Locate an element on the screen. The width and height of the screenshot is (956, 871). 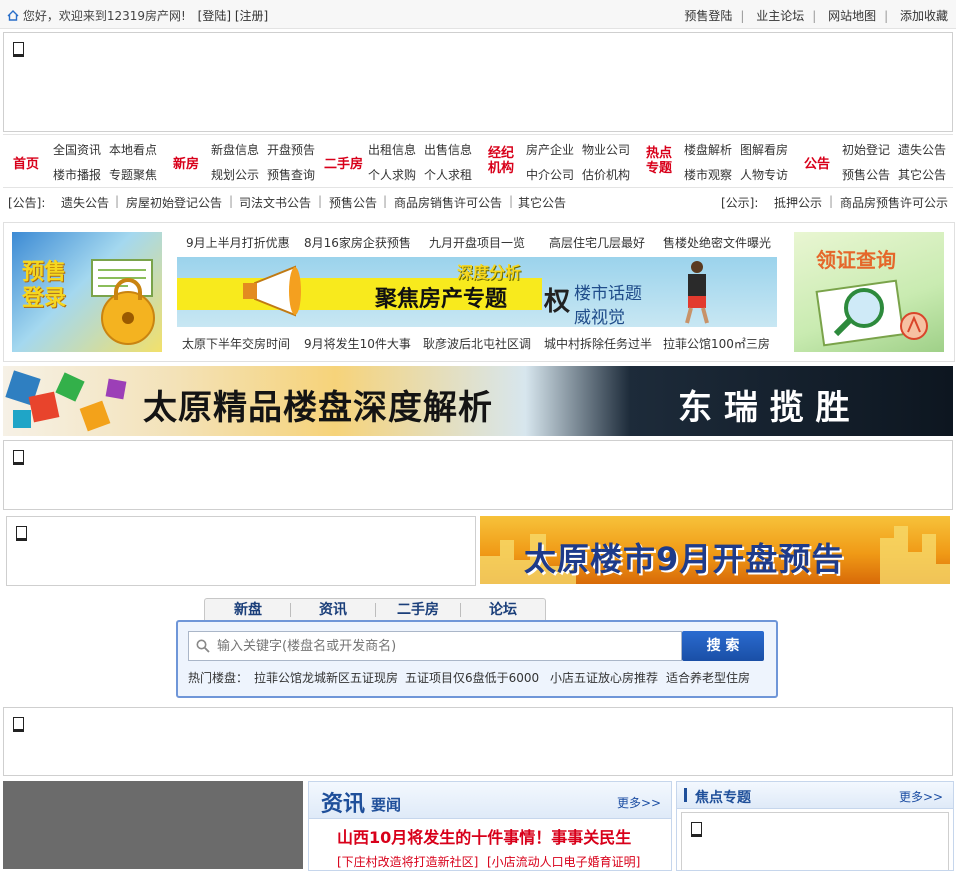
nav-link: 初始登记 is located at coordinates (866, 149).